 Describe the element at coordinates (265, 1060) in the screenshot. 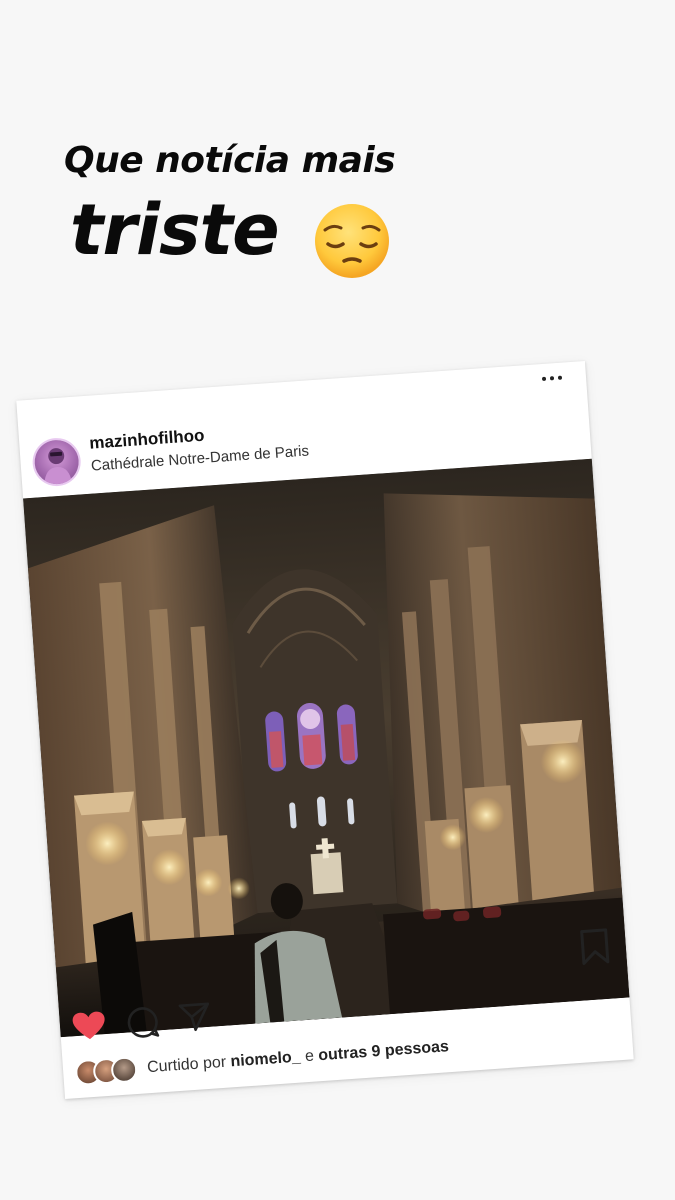

I see `liked-by-user: niomelo_` at that location.